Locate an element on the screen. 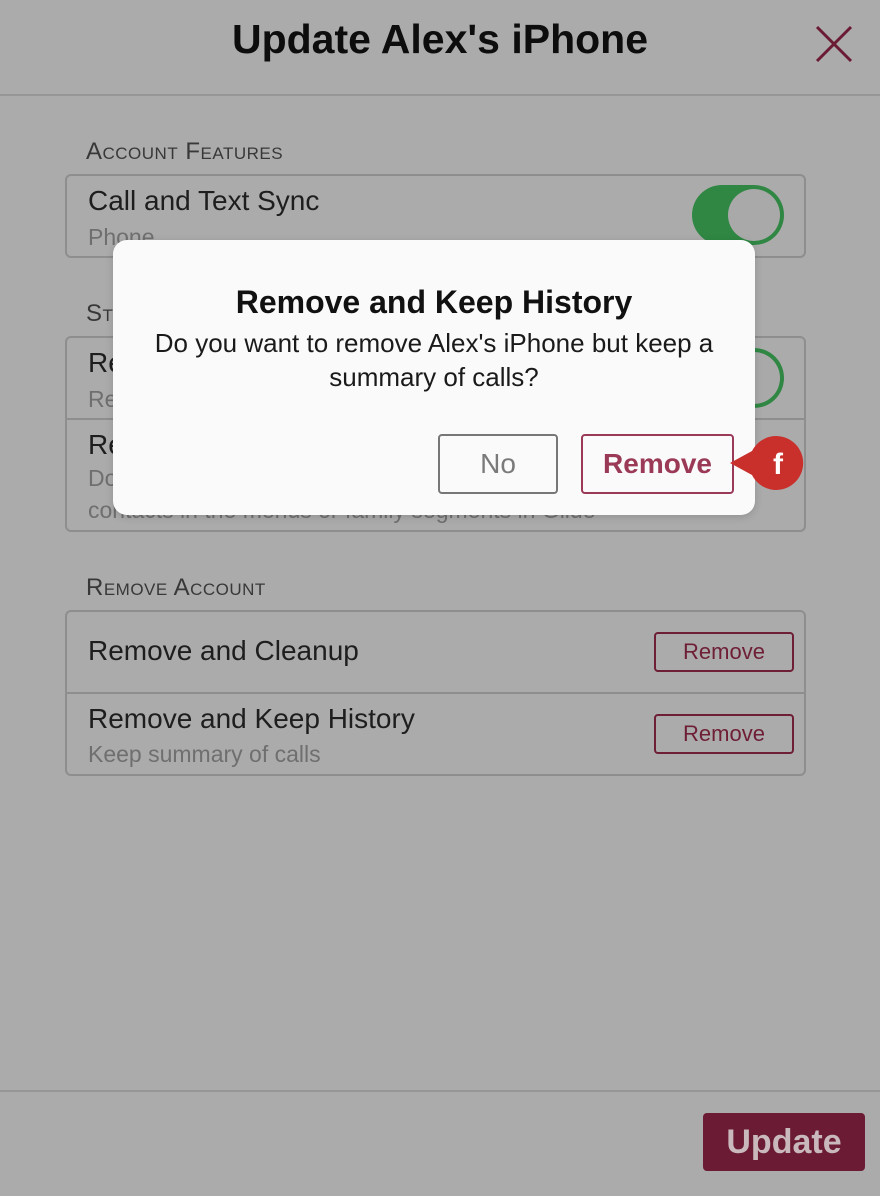 Image resolution: width=880 pixels, height=1196 pixels. update-button: Update is located at coordinates (784, 1142).